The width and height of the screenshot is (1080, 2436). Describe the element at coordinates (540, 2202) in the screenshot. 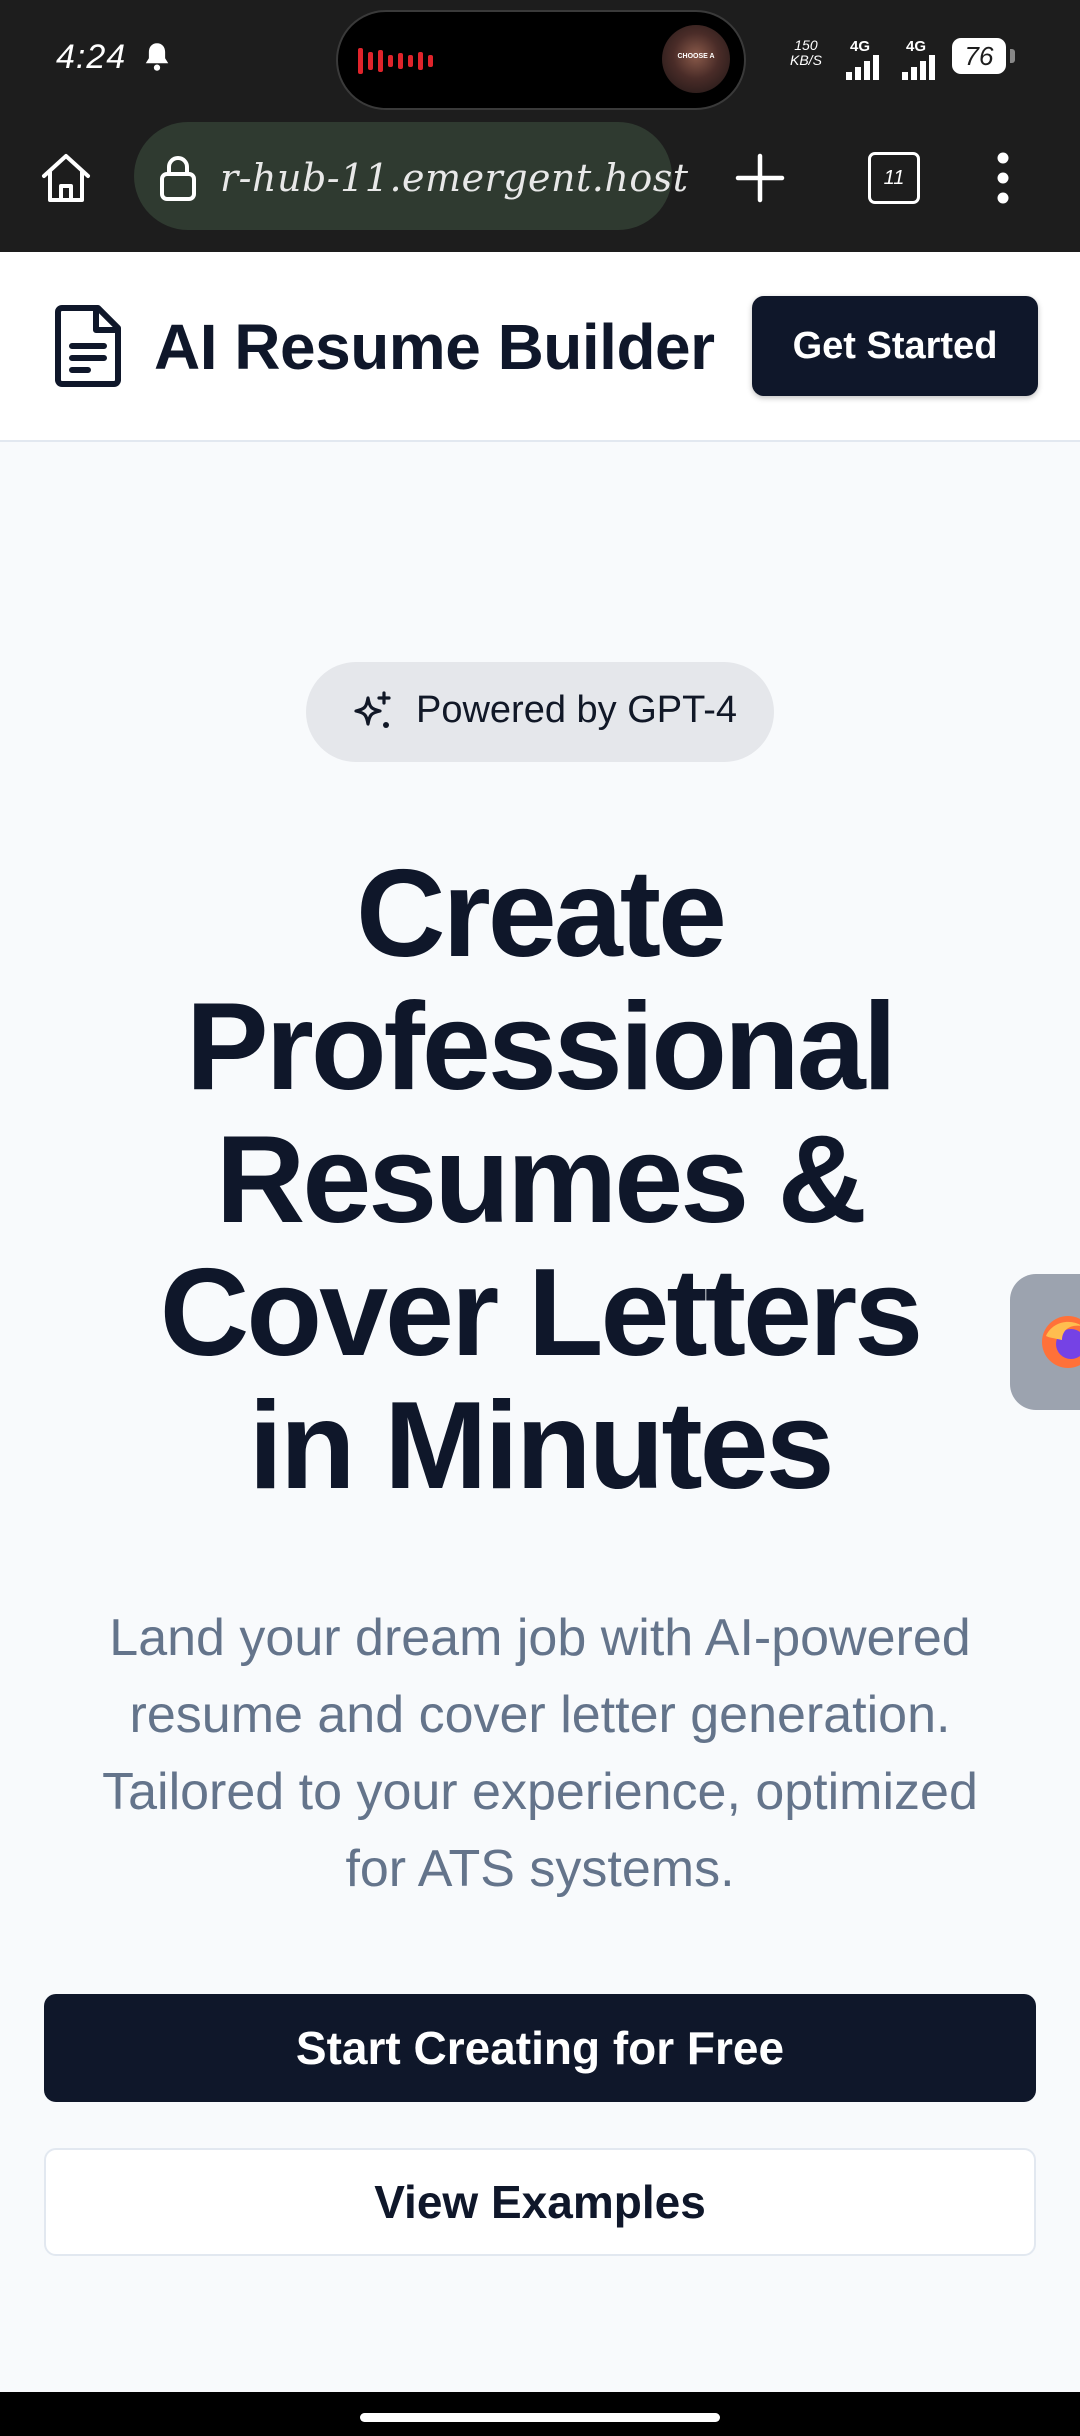

I see `view-examples-button: View Examples` at that location.